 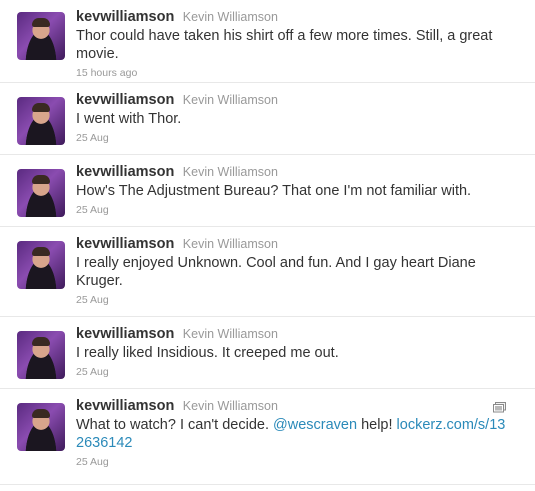 What do you see at coordinates (300, 73) in the screenshot?
I see `timestamp: 15 hours ago` at bounding box center [300, 73].